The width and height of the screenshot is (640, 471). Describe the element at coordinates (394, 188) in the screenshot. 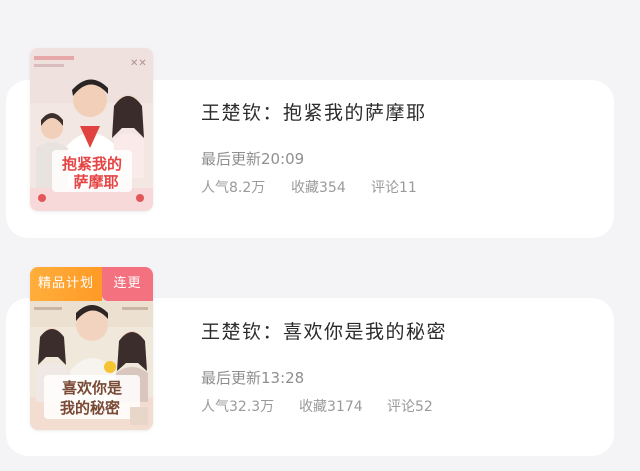

I see `comments-count: 评论11` at that location.